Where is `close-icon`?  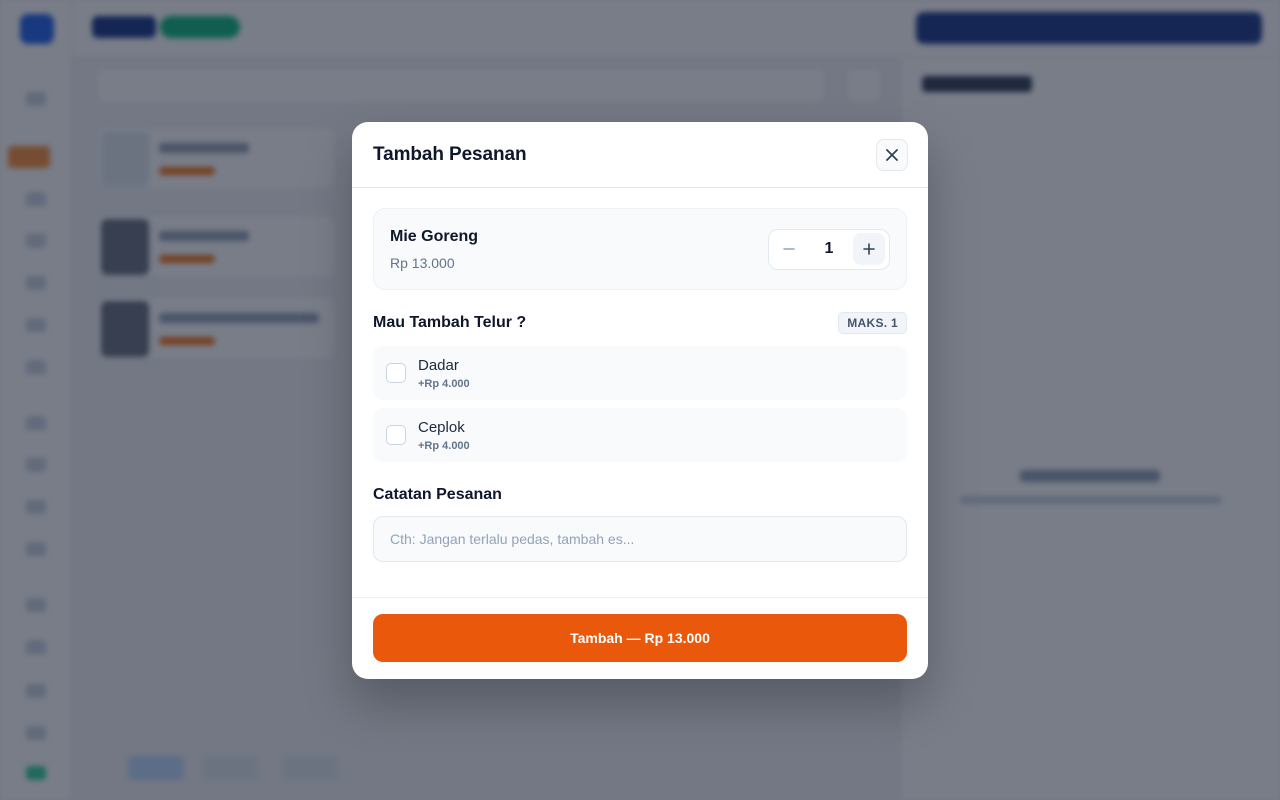 close-icon is located at coordinates (892, 154).